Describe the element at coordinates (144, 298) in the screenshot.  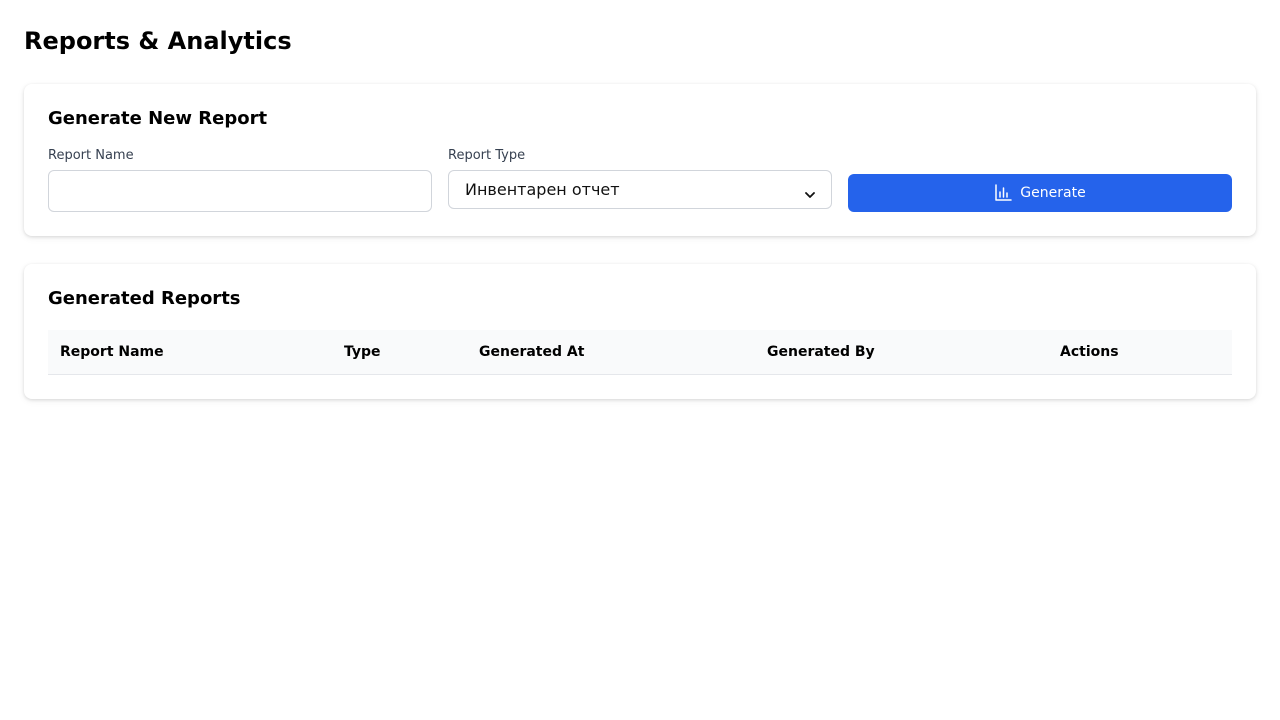
I see `generated-reports-title: Generated Reports` at that location.